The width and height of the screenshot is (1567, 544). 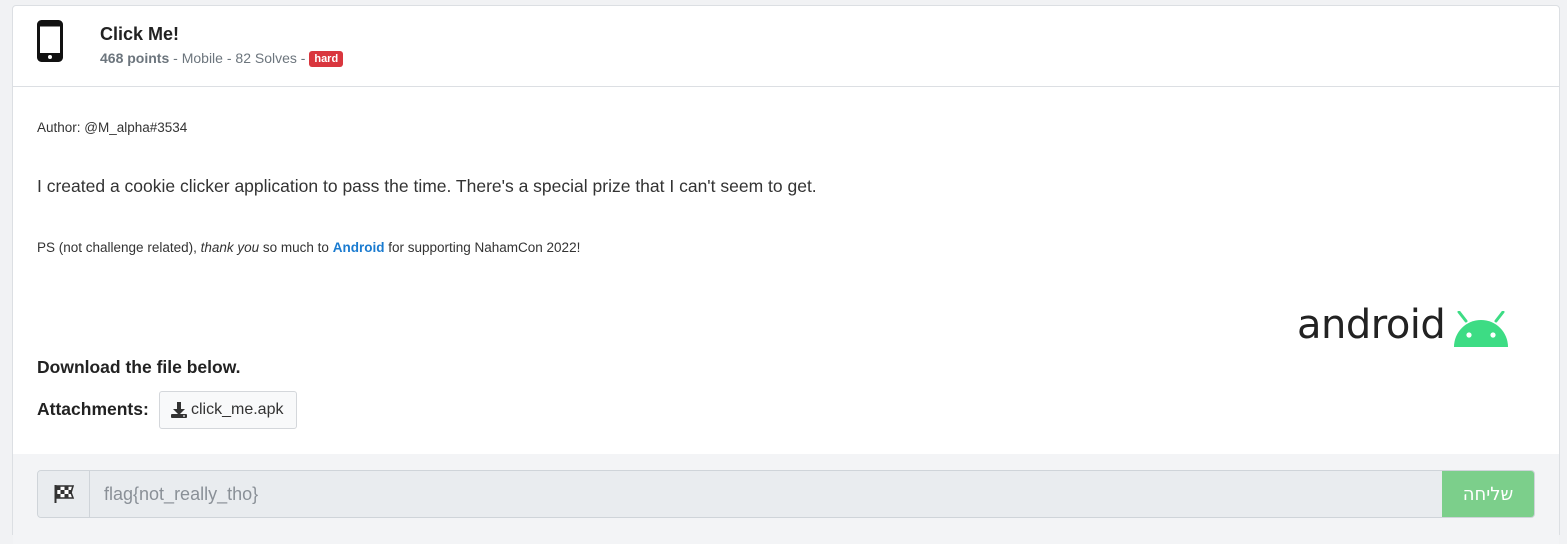 What do you see at coordinates (296, 247) in the screenshot?
I see `ps-middle: so much to` at bounding box center [296, 247].